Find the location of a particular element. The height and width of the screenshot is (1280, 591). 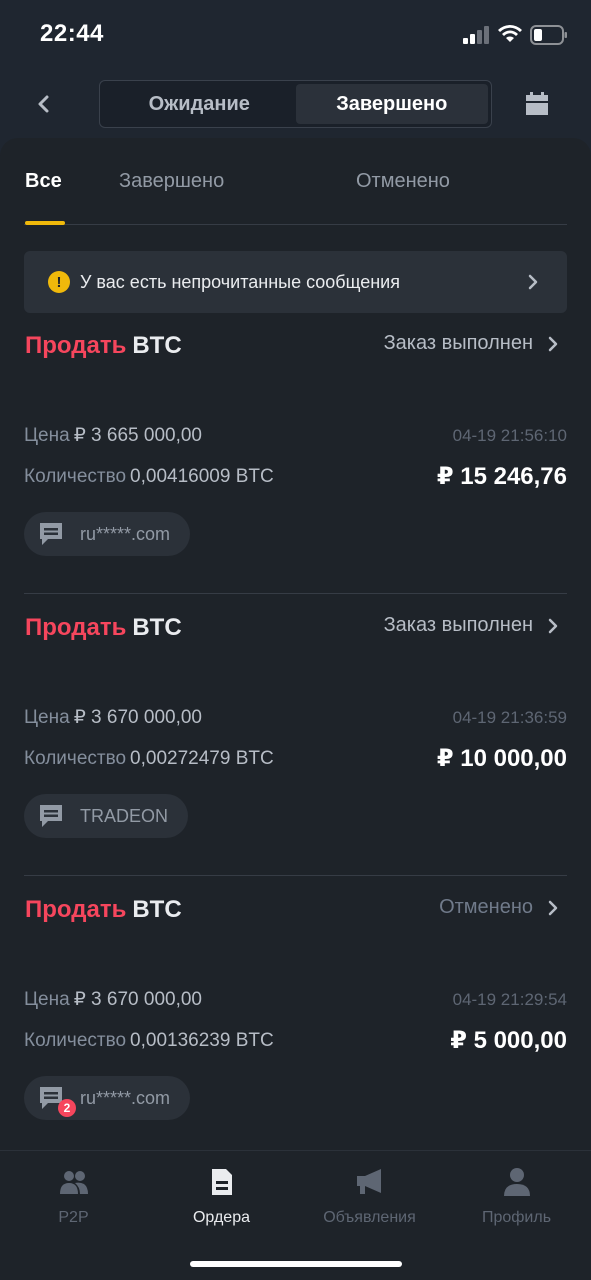

megaphone-icon is located at coordinates (370, 1182).